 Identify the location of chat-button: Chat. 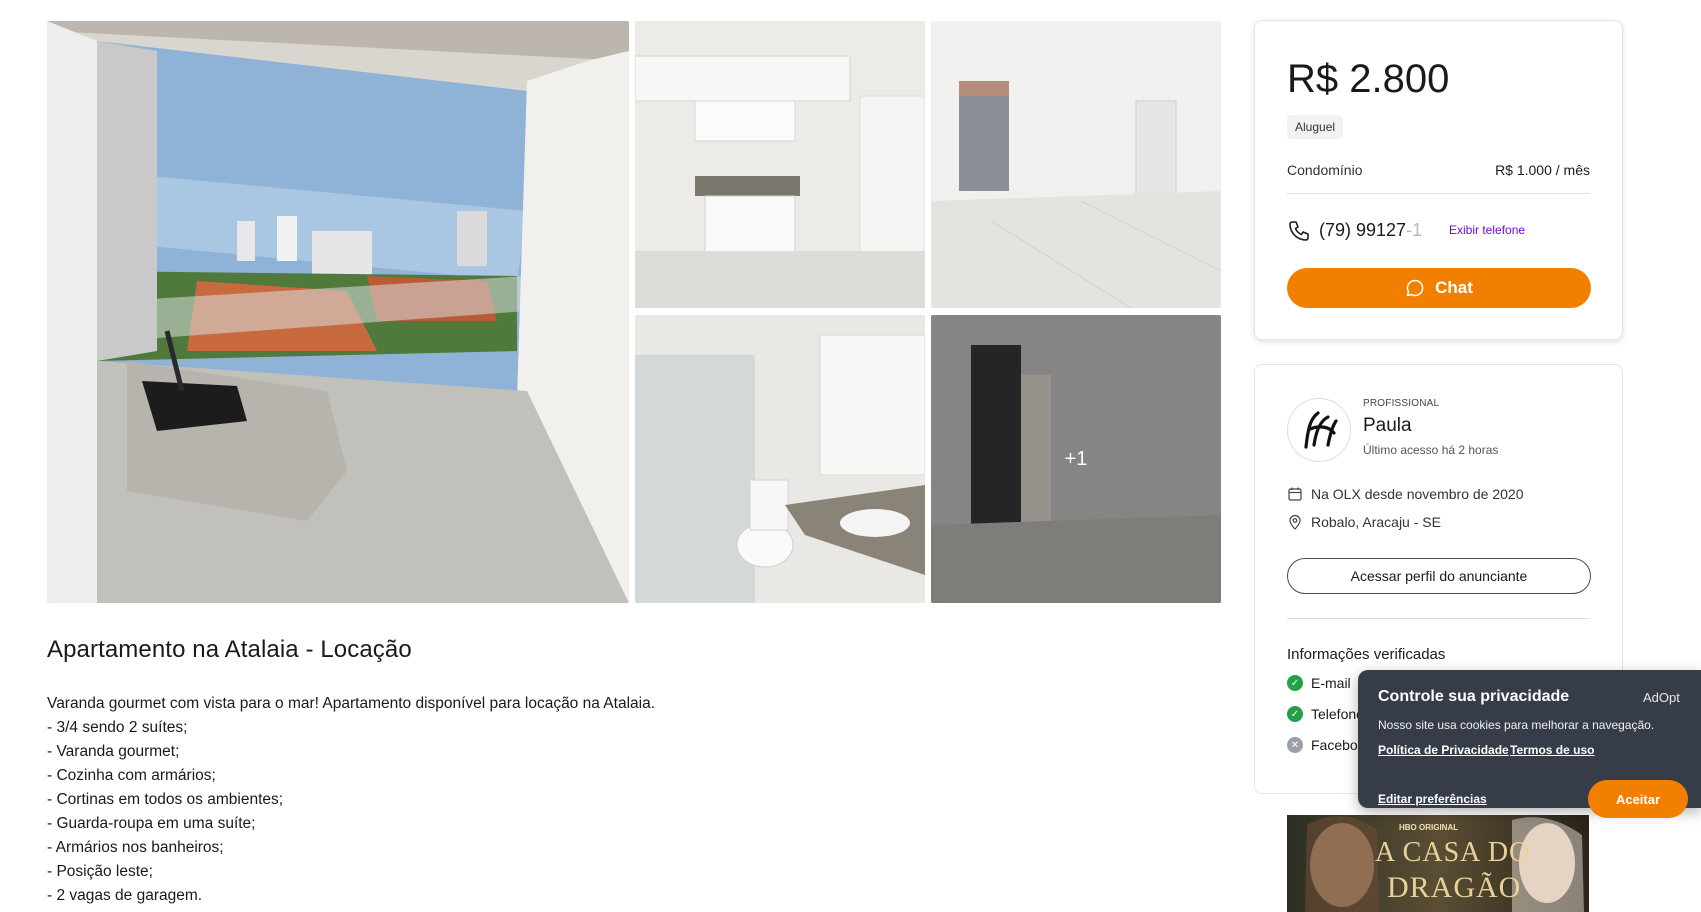
(1439, 288).